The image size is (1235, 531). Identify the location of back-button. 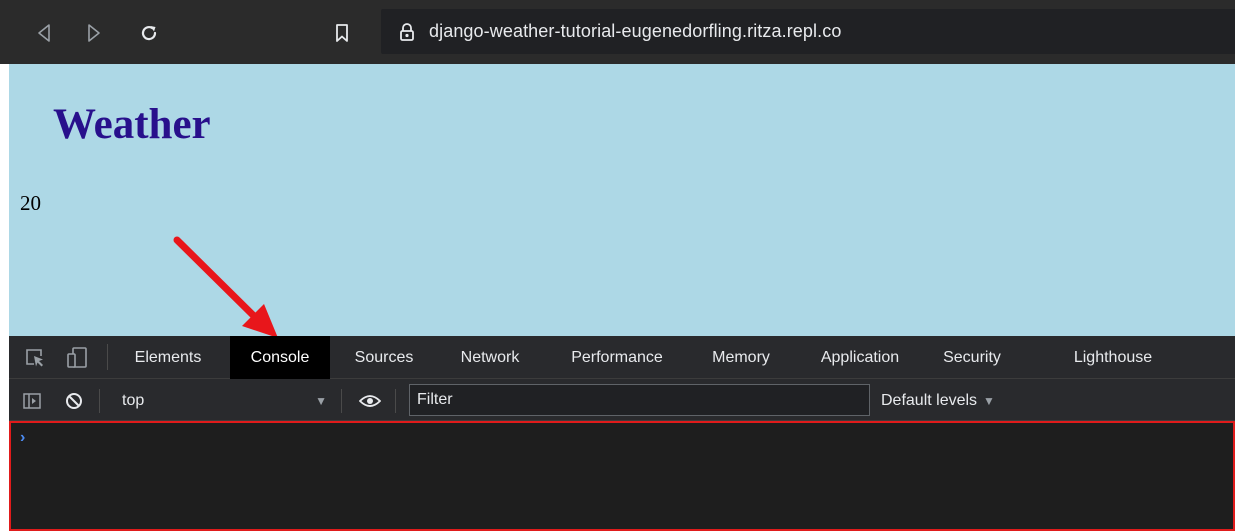
(44, 33).